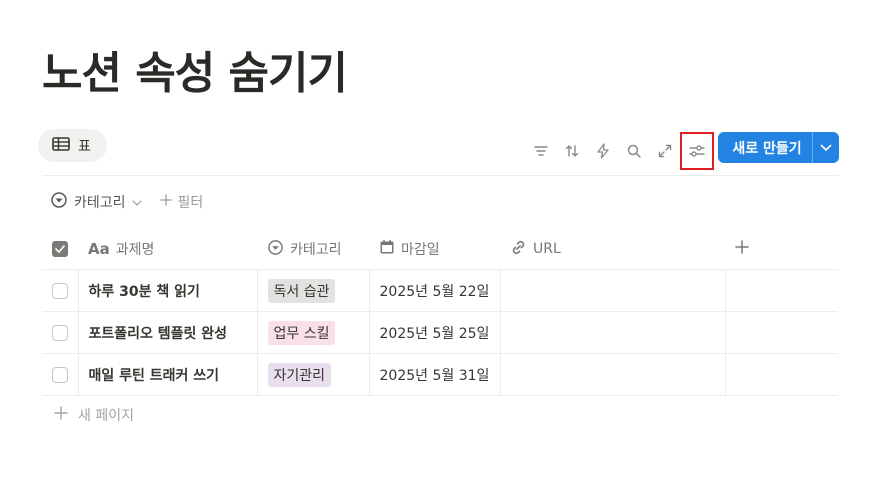 The height and width of the screenshot is (484, 872). I want to click on column-header-category: 카테고리, so click(313, 249).